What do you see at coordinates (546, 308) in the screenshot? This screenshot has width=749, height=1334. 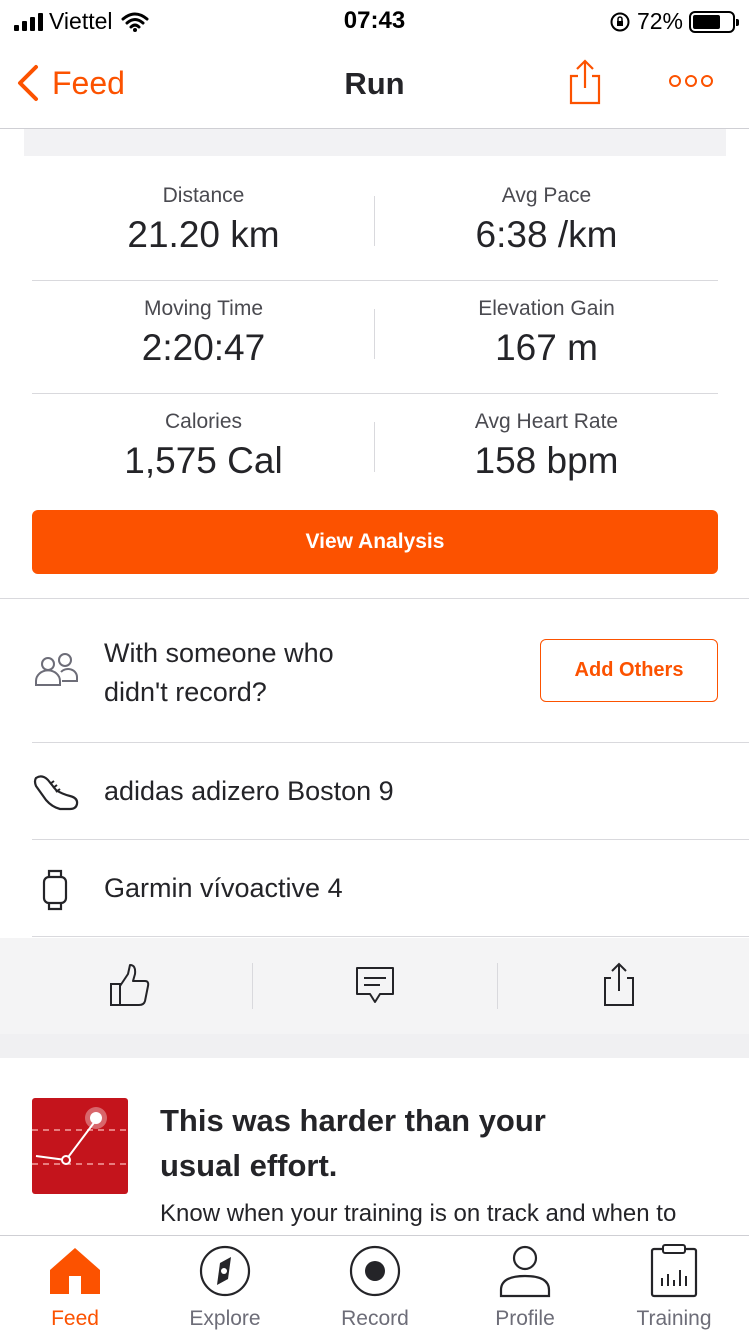 I see `stat-label: Elevation Gain` at bounding box center [546, 308].